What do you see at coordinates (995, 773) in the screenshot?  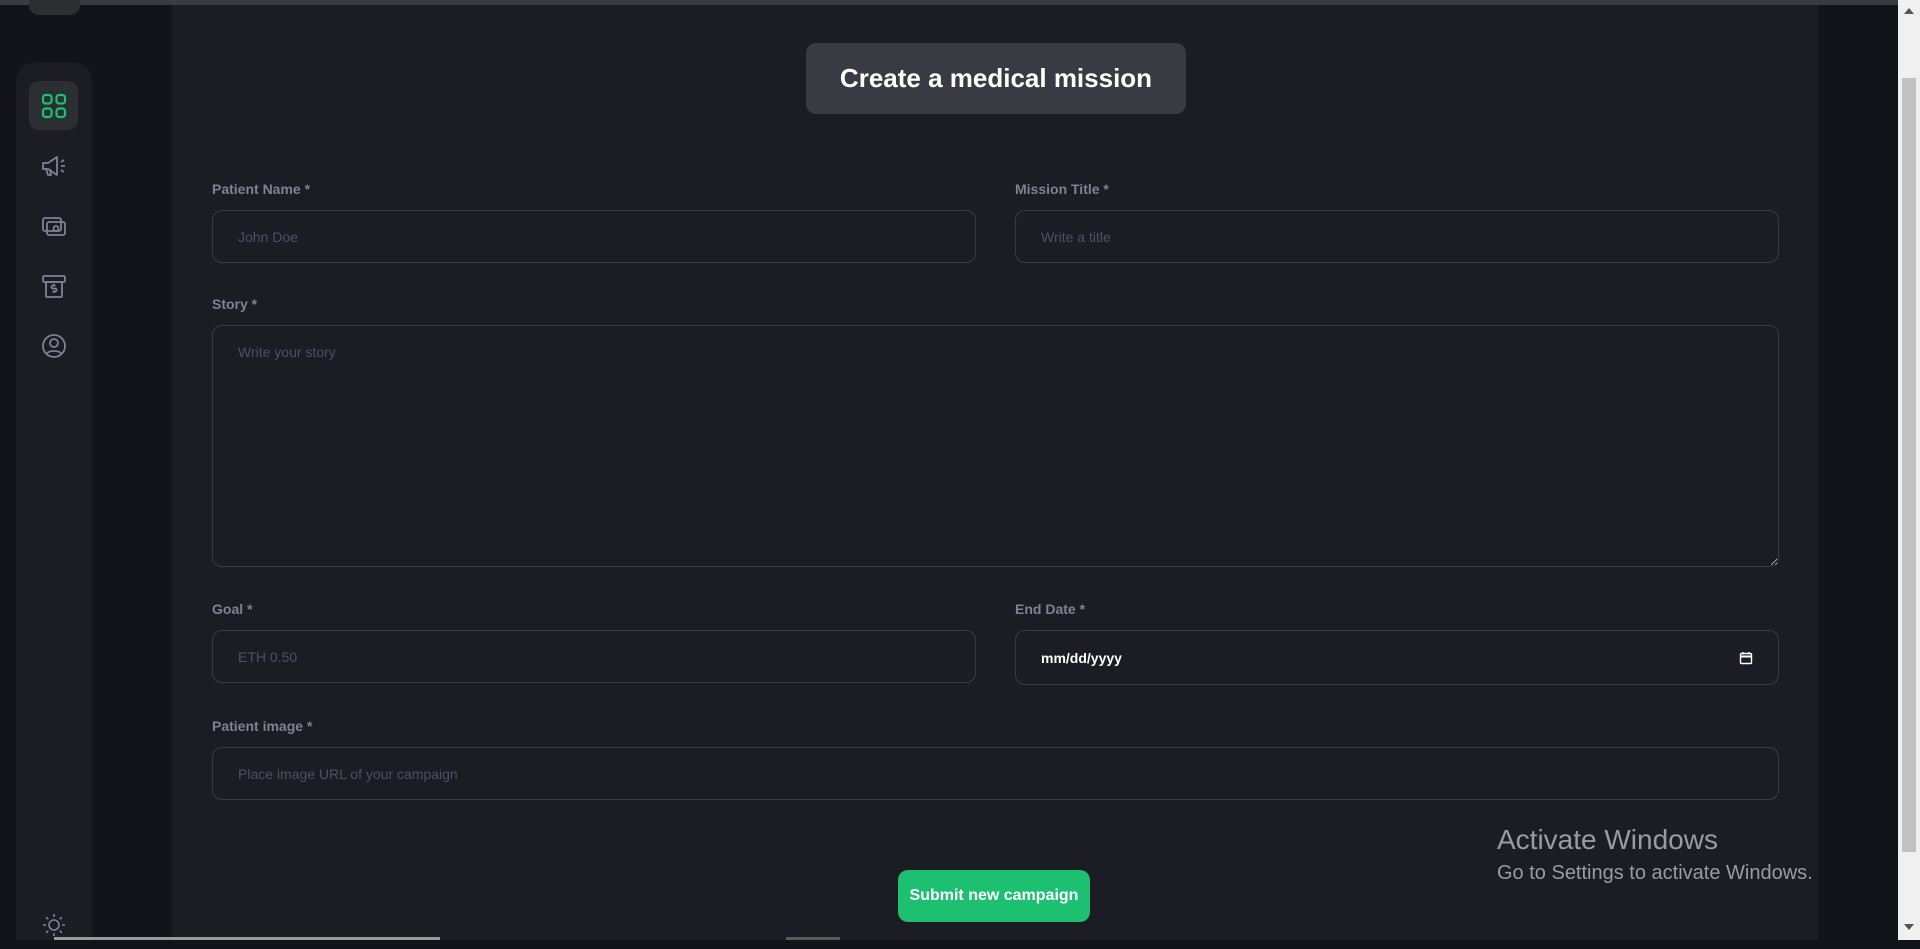 I see `patient-image-input` at bounding box center [995, 773].